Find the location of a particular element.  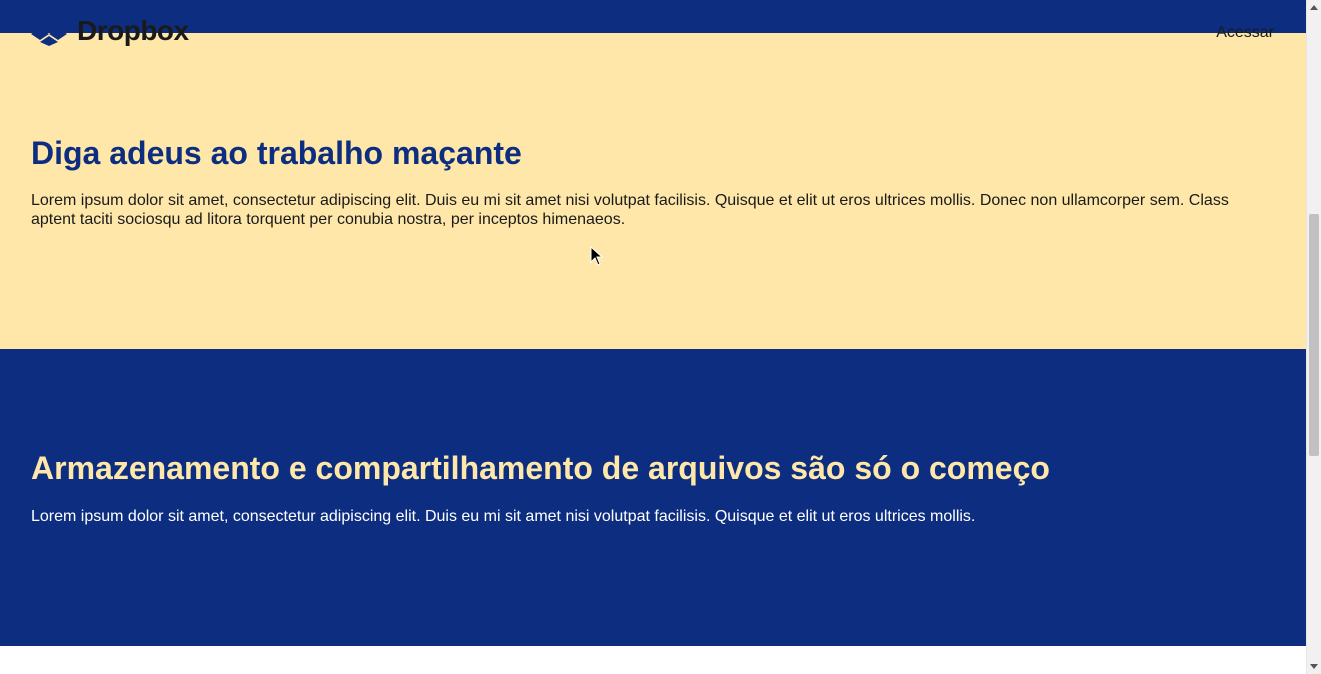

section-next is located at coordinates (653, 660).